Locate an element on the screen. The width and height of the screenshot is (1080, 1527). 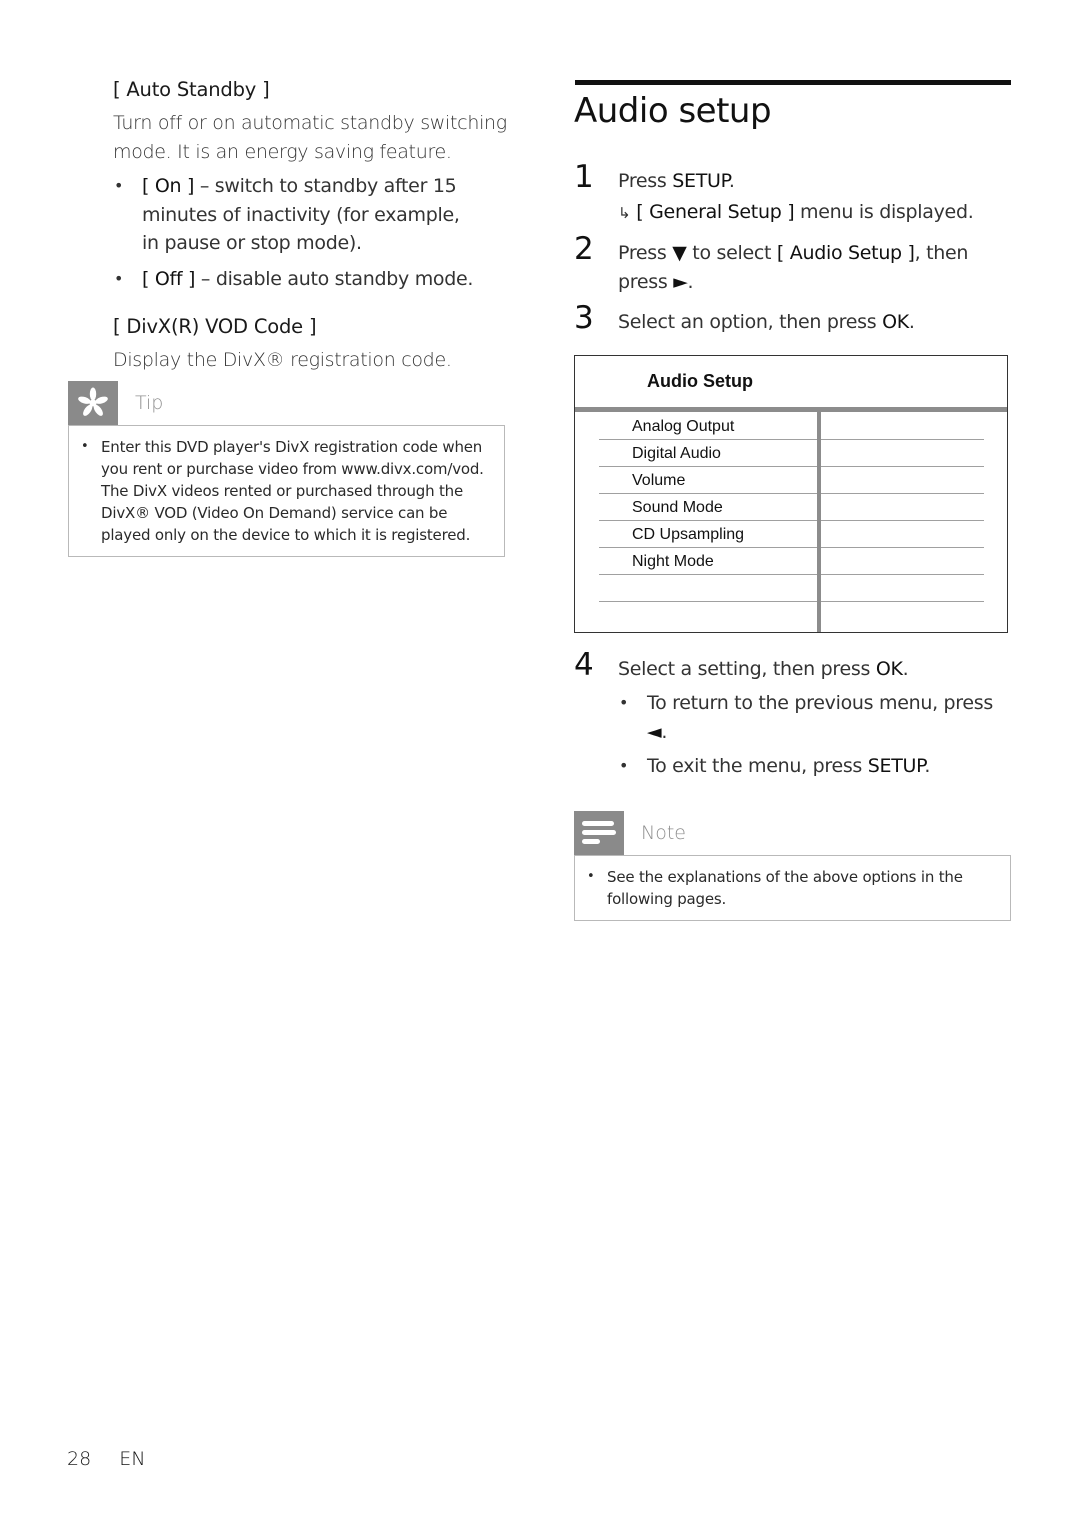
audio-setup-key: [ Audio Setup ] is located at coordinates (845, 253).